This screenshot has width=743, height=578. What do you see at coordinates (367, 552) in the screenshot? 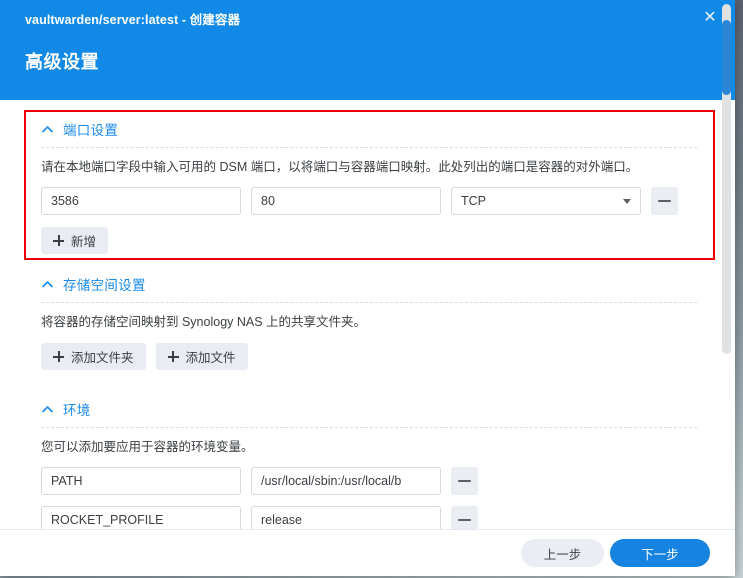
I see `dialog-footer: 上一步 下一步` at bounding box center [367, 552].